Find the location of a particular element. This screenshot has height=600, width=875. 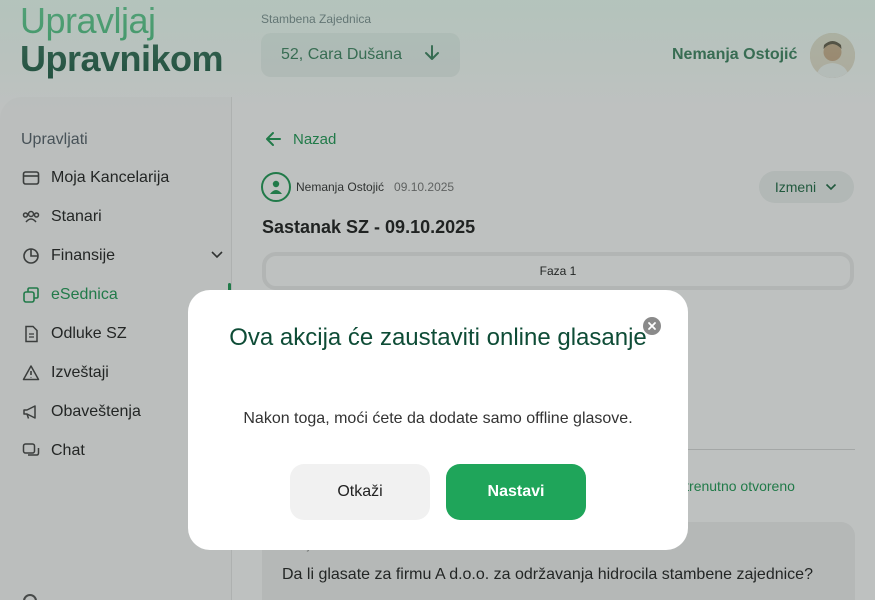

dialog-title: Ova akcija će zaustaviti online glasanje is located at coordinates (438, 337).